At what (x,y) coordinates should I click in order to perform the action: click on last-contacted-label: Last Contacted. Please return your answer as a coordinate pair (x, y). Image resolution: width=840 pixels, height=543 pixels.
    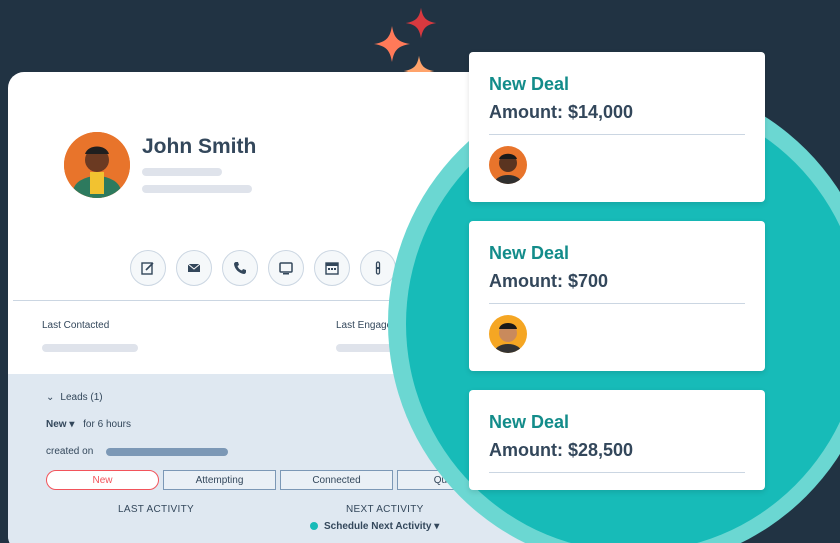
    Looking at the image, I should click on (76, 325).